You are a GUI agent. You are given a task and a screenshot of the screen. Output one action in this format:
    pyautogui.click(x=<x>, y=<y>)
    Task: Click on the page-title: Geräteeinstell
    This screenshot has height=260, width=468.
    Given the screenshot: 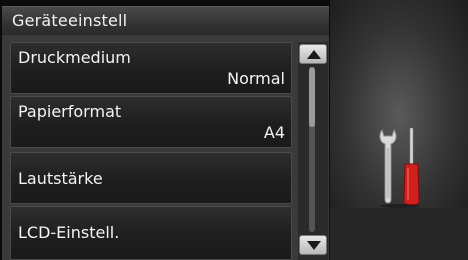 What is the action you would take?
    pyautogui.click(x=70, y=20)
    